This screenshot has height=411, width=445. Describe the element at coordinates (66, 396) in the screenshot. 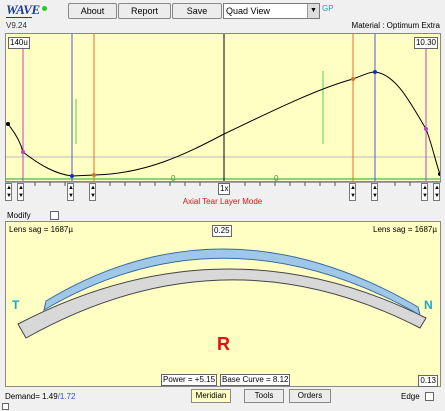

I see `demand-extra: /1.72` at that location.